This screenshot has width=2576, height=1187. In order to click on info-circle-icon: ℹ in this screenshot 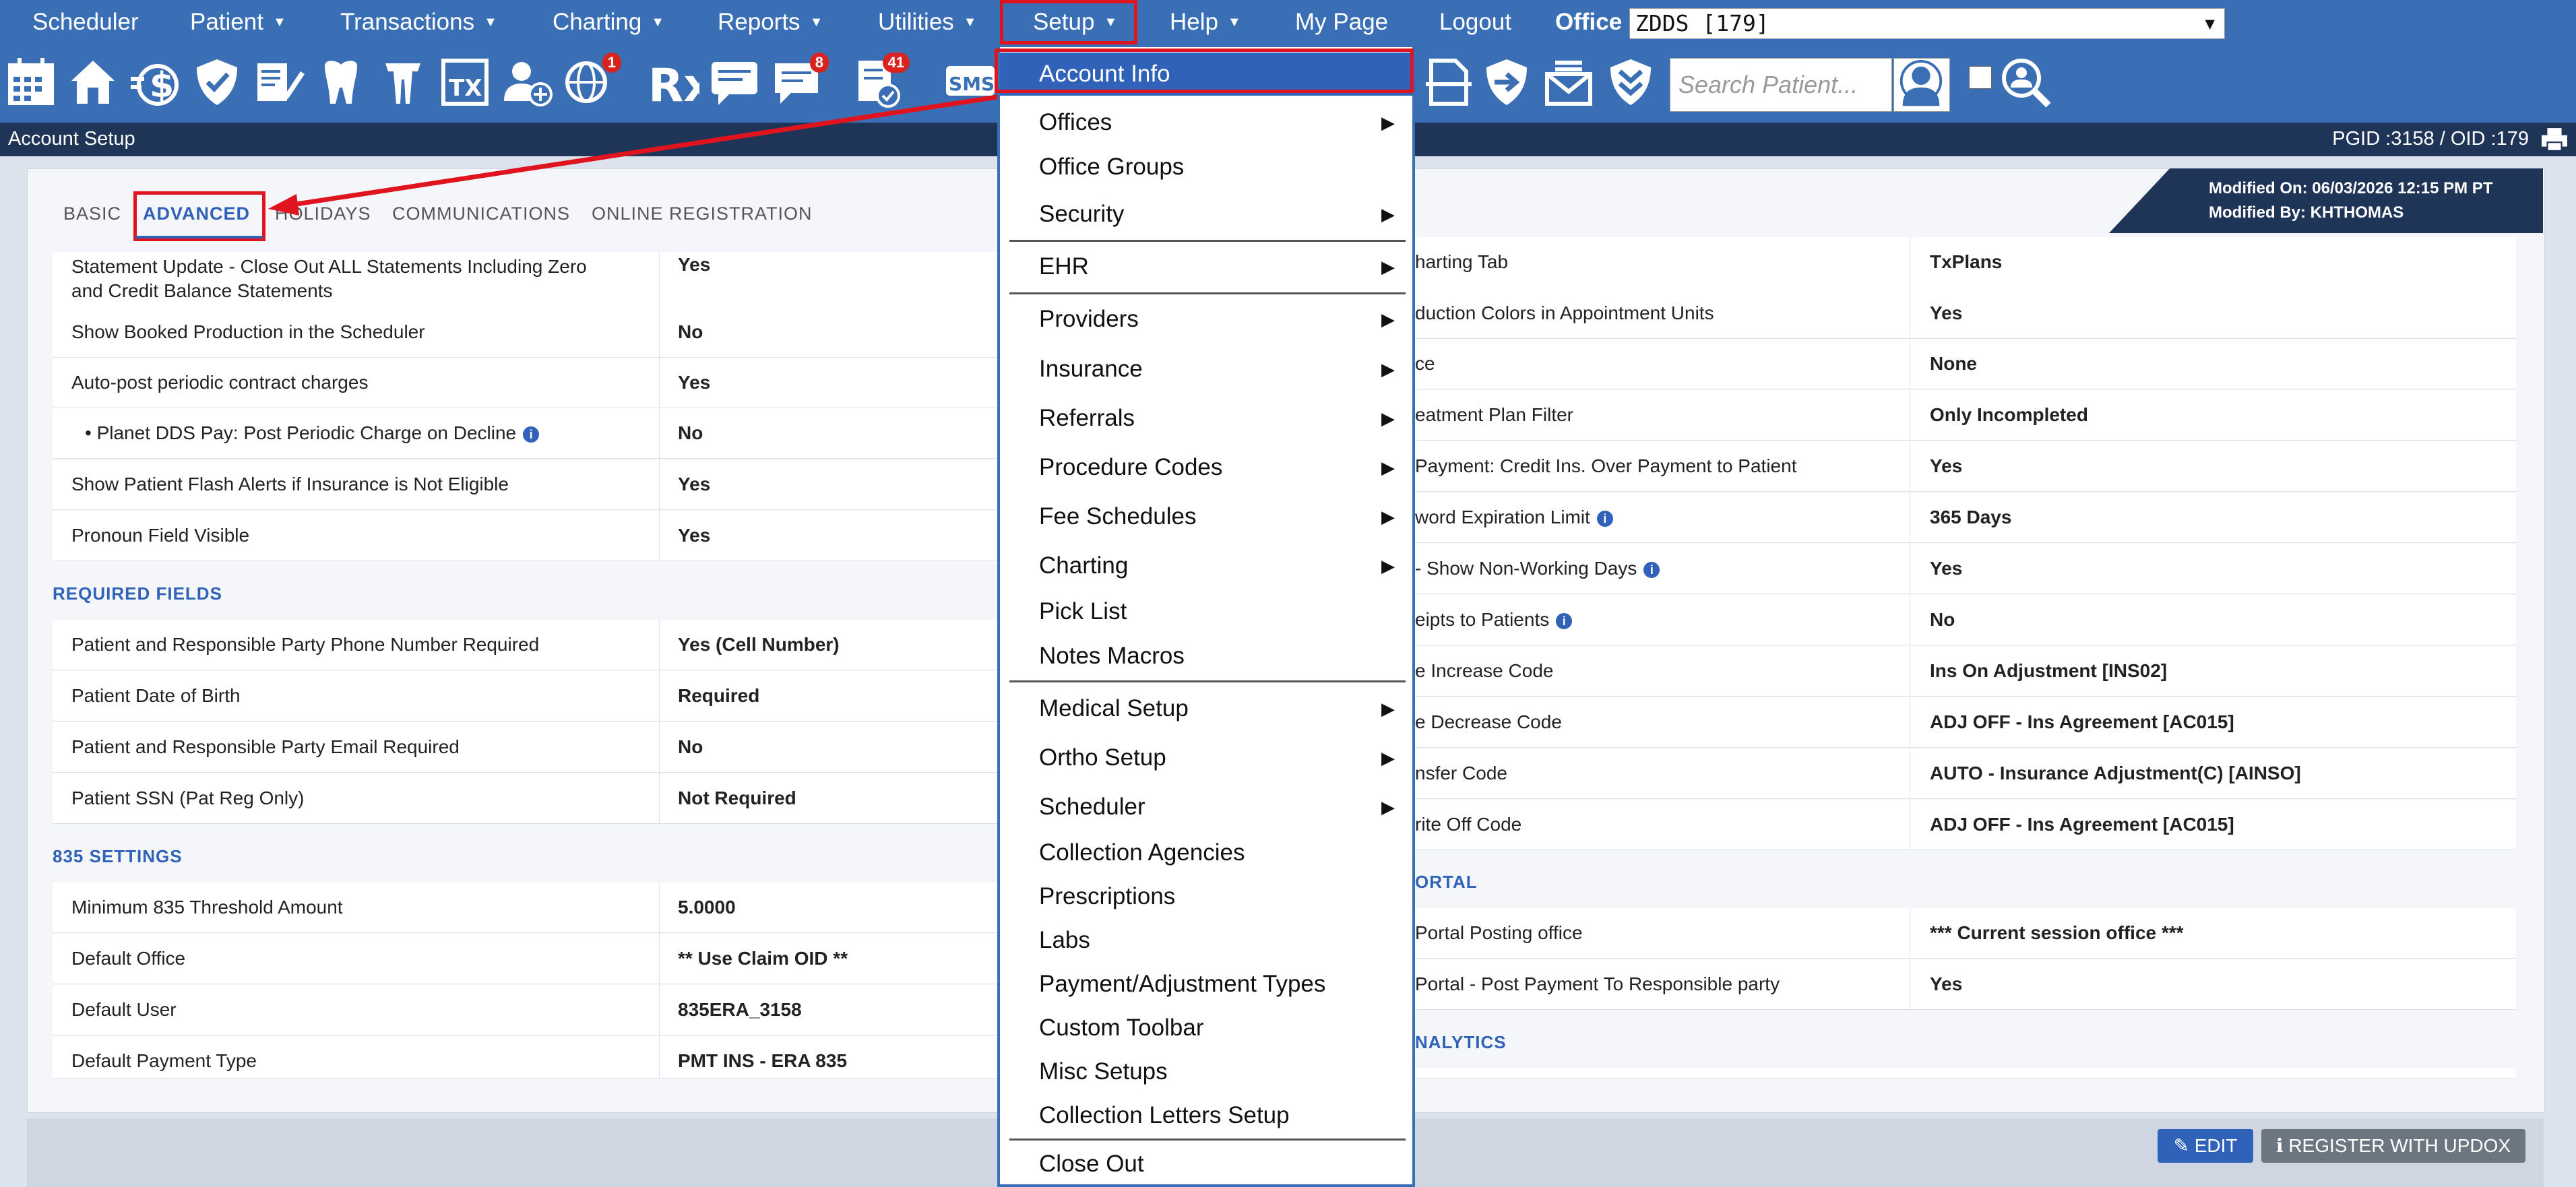, I will do `click(2282, 1145)`.